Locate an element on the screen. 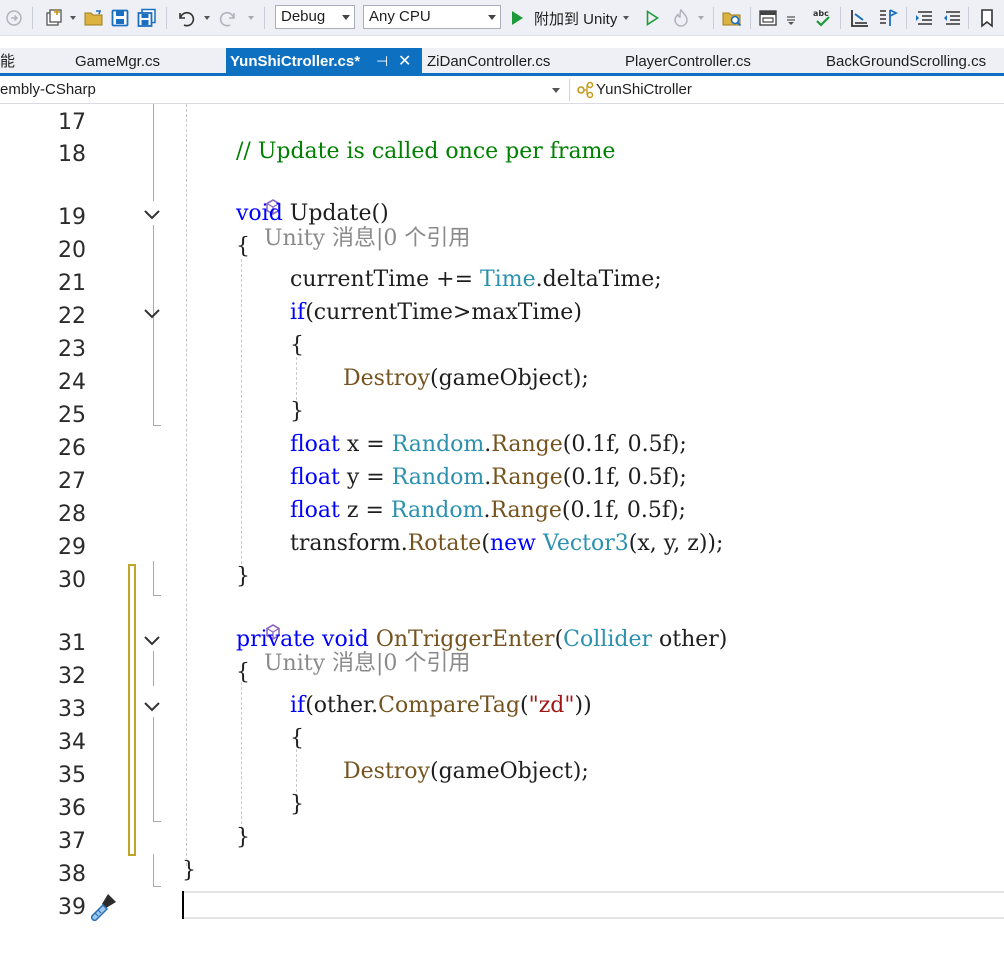 The width and height of the screenshot is (1004, 961). spell-check-icon: abc is located at coordinates (822, 18).